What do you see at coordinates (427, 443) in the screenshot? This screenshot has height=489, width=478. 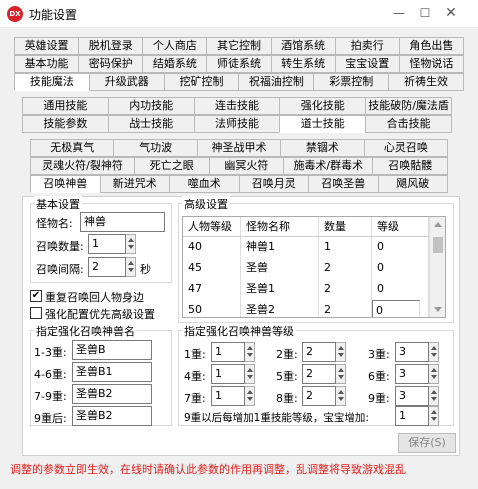 I see `save-button: 保存(S)` at bounding box center [427, 443].